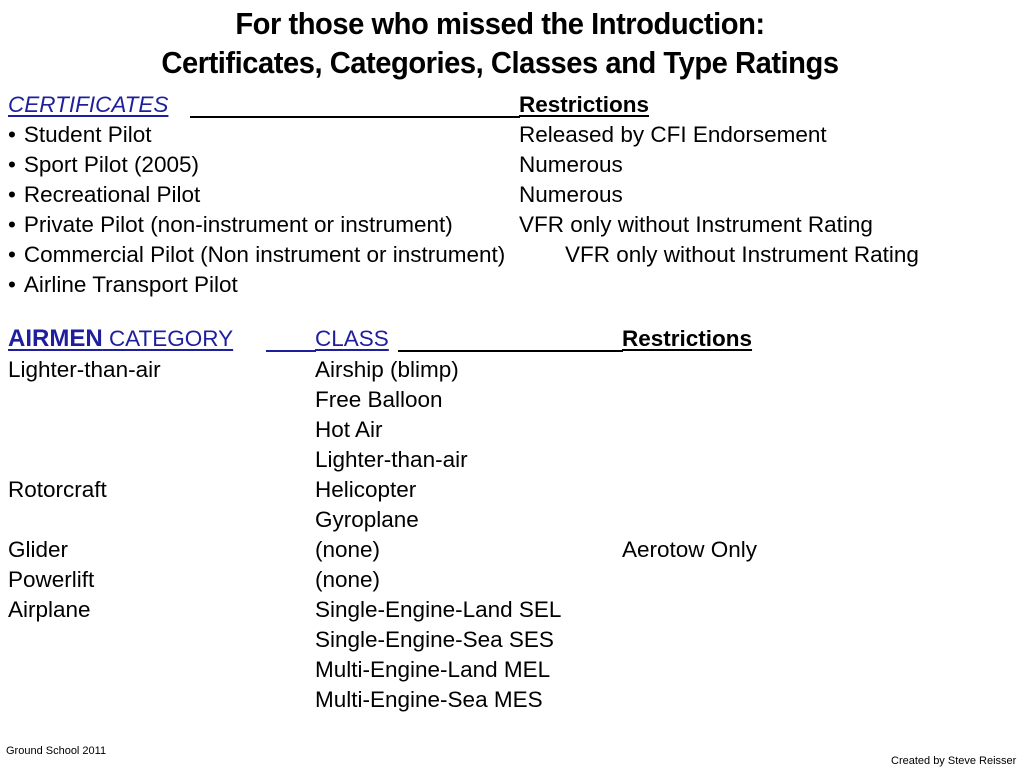 Image resolution: width=1024 pixels, height=768 pixels. What do you see at coordinates (111, 164) in the screenshot?
I see `certificate-name: Sport Pilot (2005)` at bounding box center [111, 164].